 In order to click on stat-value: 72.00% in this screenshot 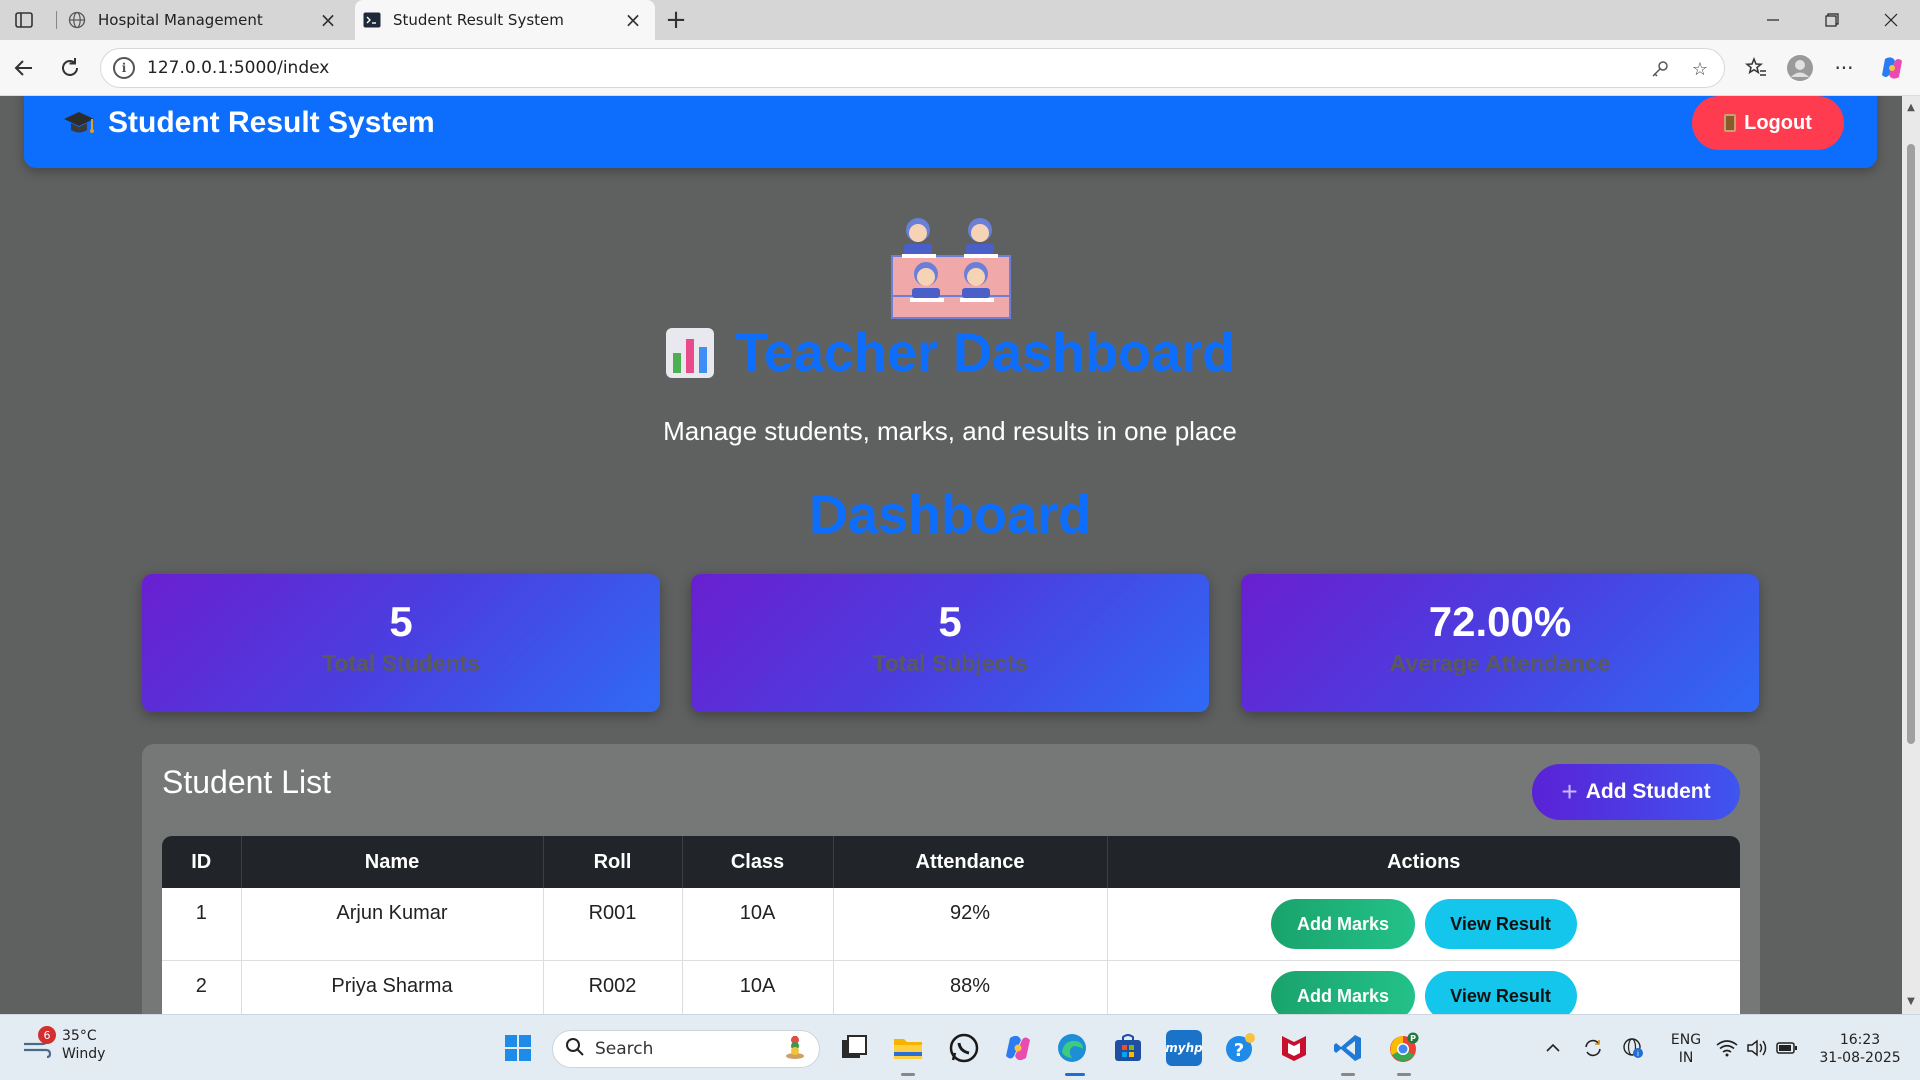, I will do `click(1500, 621)`.